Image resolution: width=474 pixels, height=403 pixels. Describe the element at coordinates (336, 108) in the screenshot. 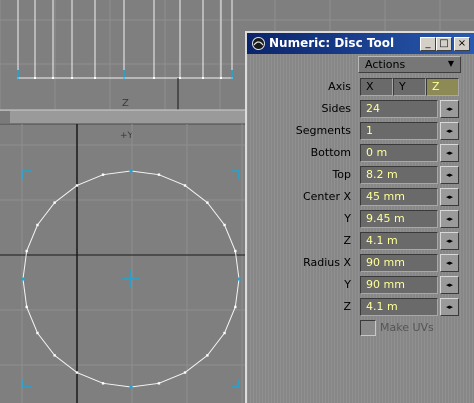

I see `sides-label: Sides` at that location.